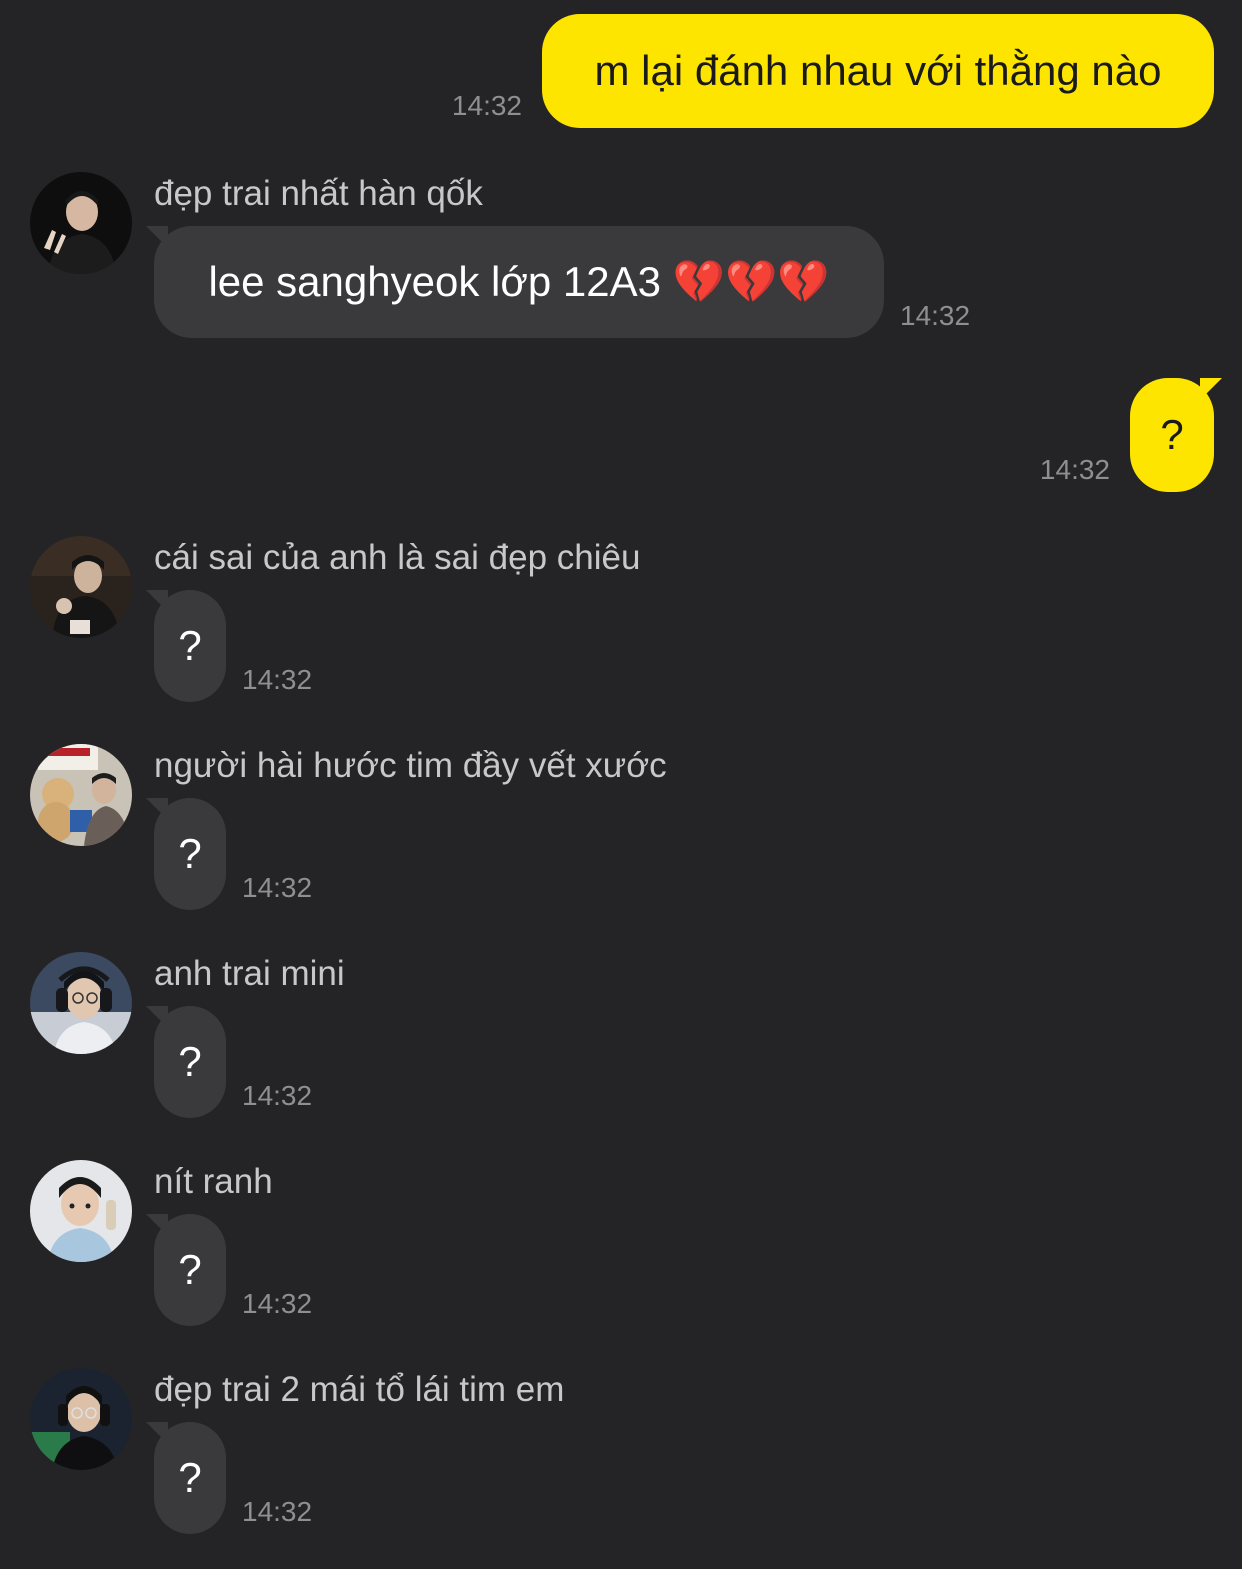 This screenshot has height=1569, width=1242. What do you see at coordinates (530, 1037) in the screenshot?
I see `message-incoming: anh trai mini ? 14:32` at bounding box center [530, 1037].